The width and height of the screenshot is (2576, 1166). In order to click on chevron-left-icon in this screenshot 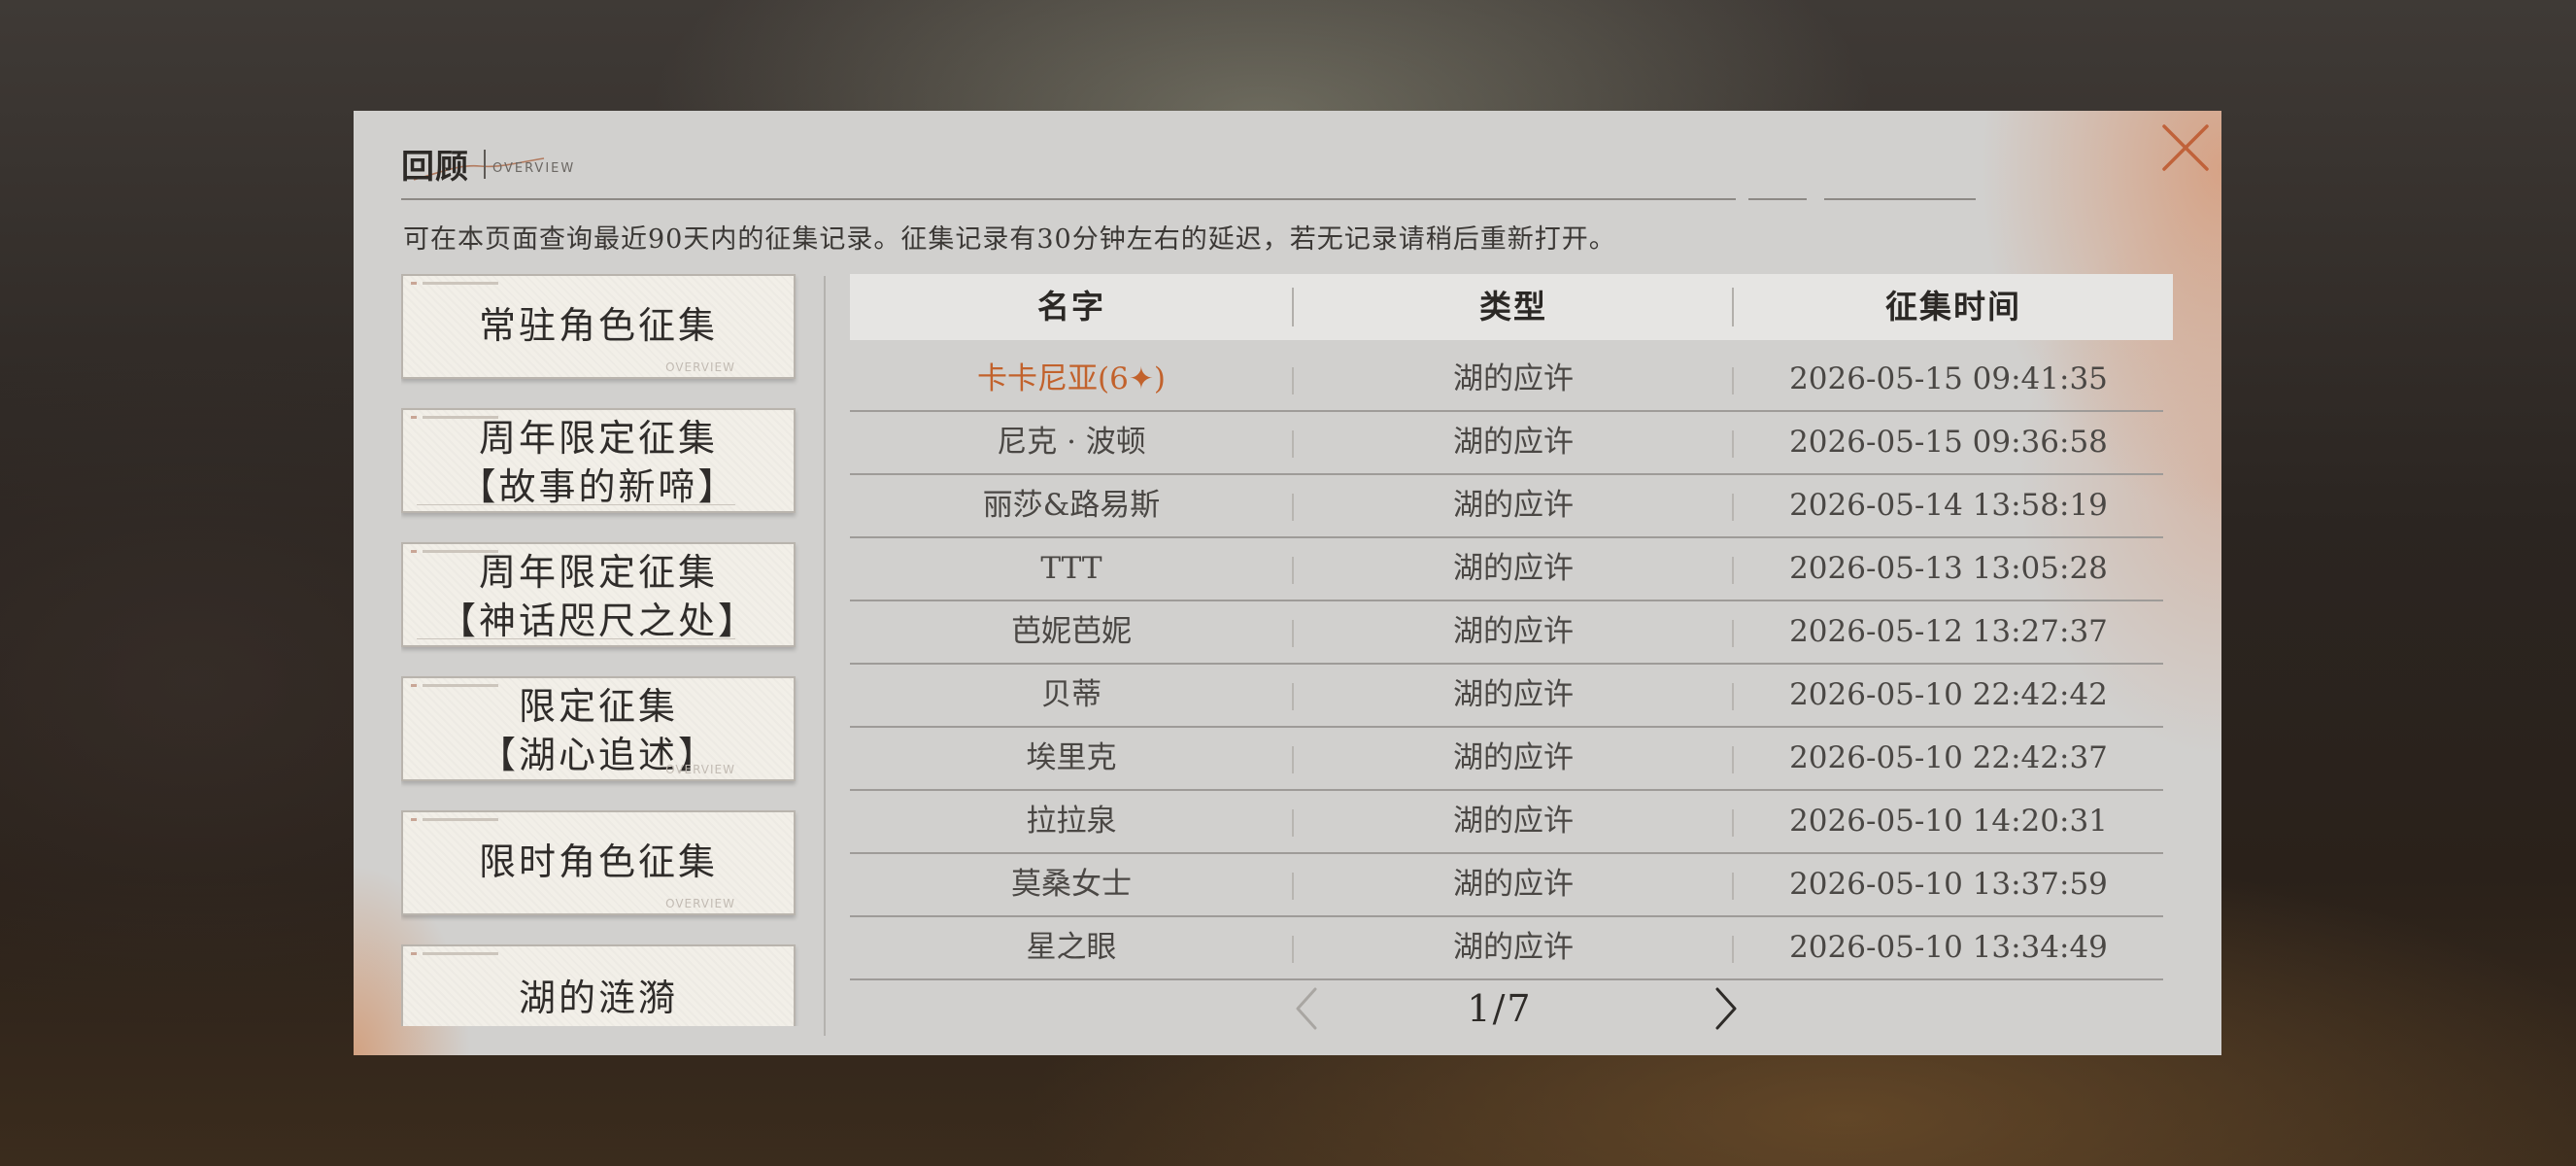, I will do `click(1306, 1008)`.